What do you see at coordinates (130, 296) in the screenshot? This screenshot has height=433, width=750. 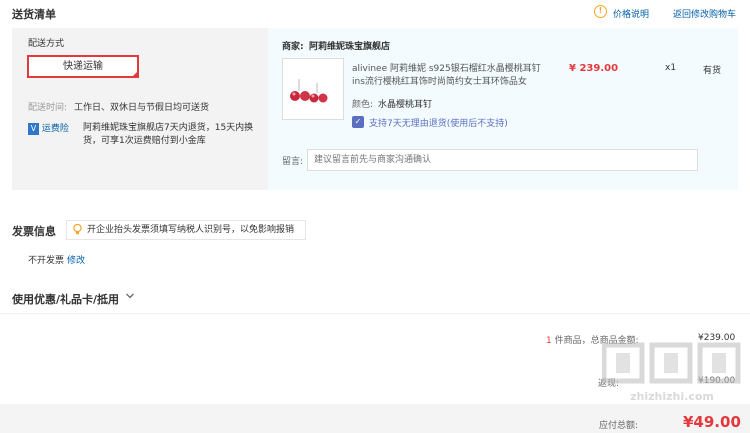 I see `chevron-down-icon` at bounding box center [130, 296].